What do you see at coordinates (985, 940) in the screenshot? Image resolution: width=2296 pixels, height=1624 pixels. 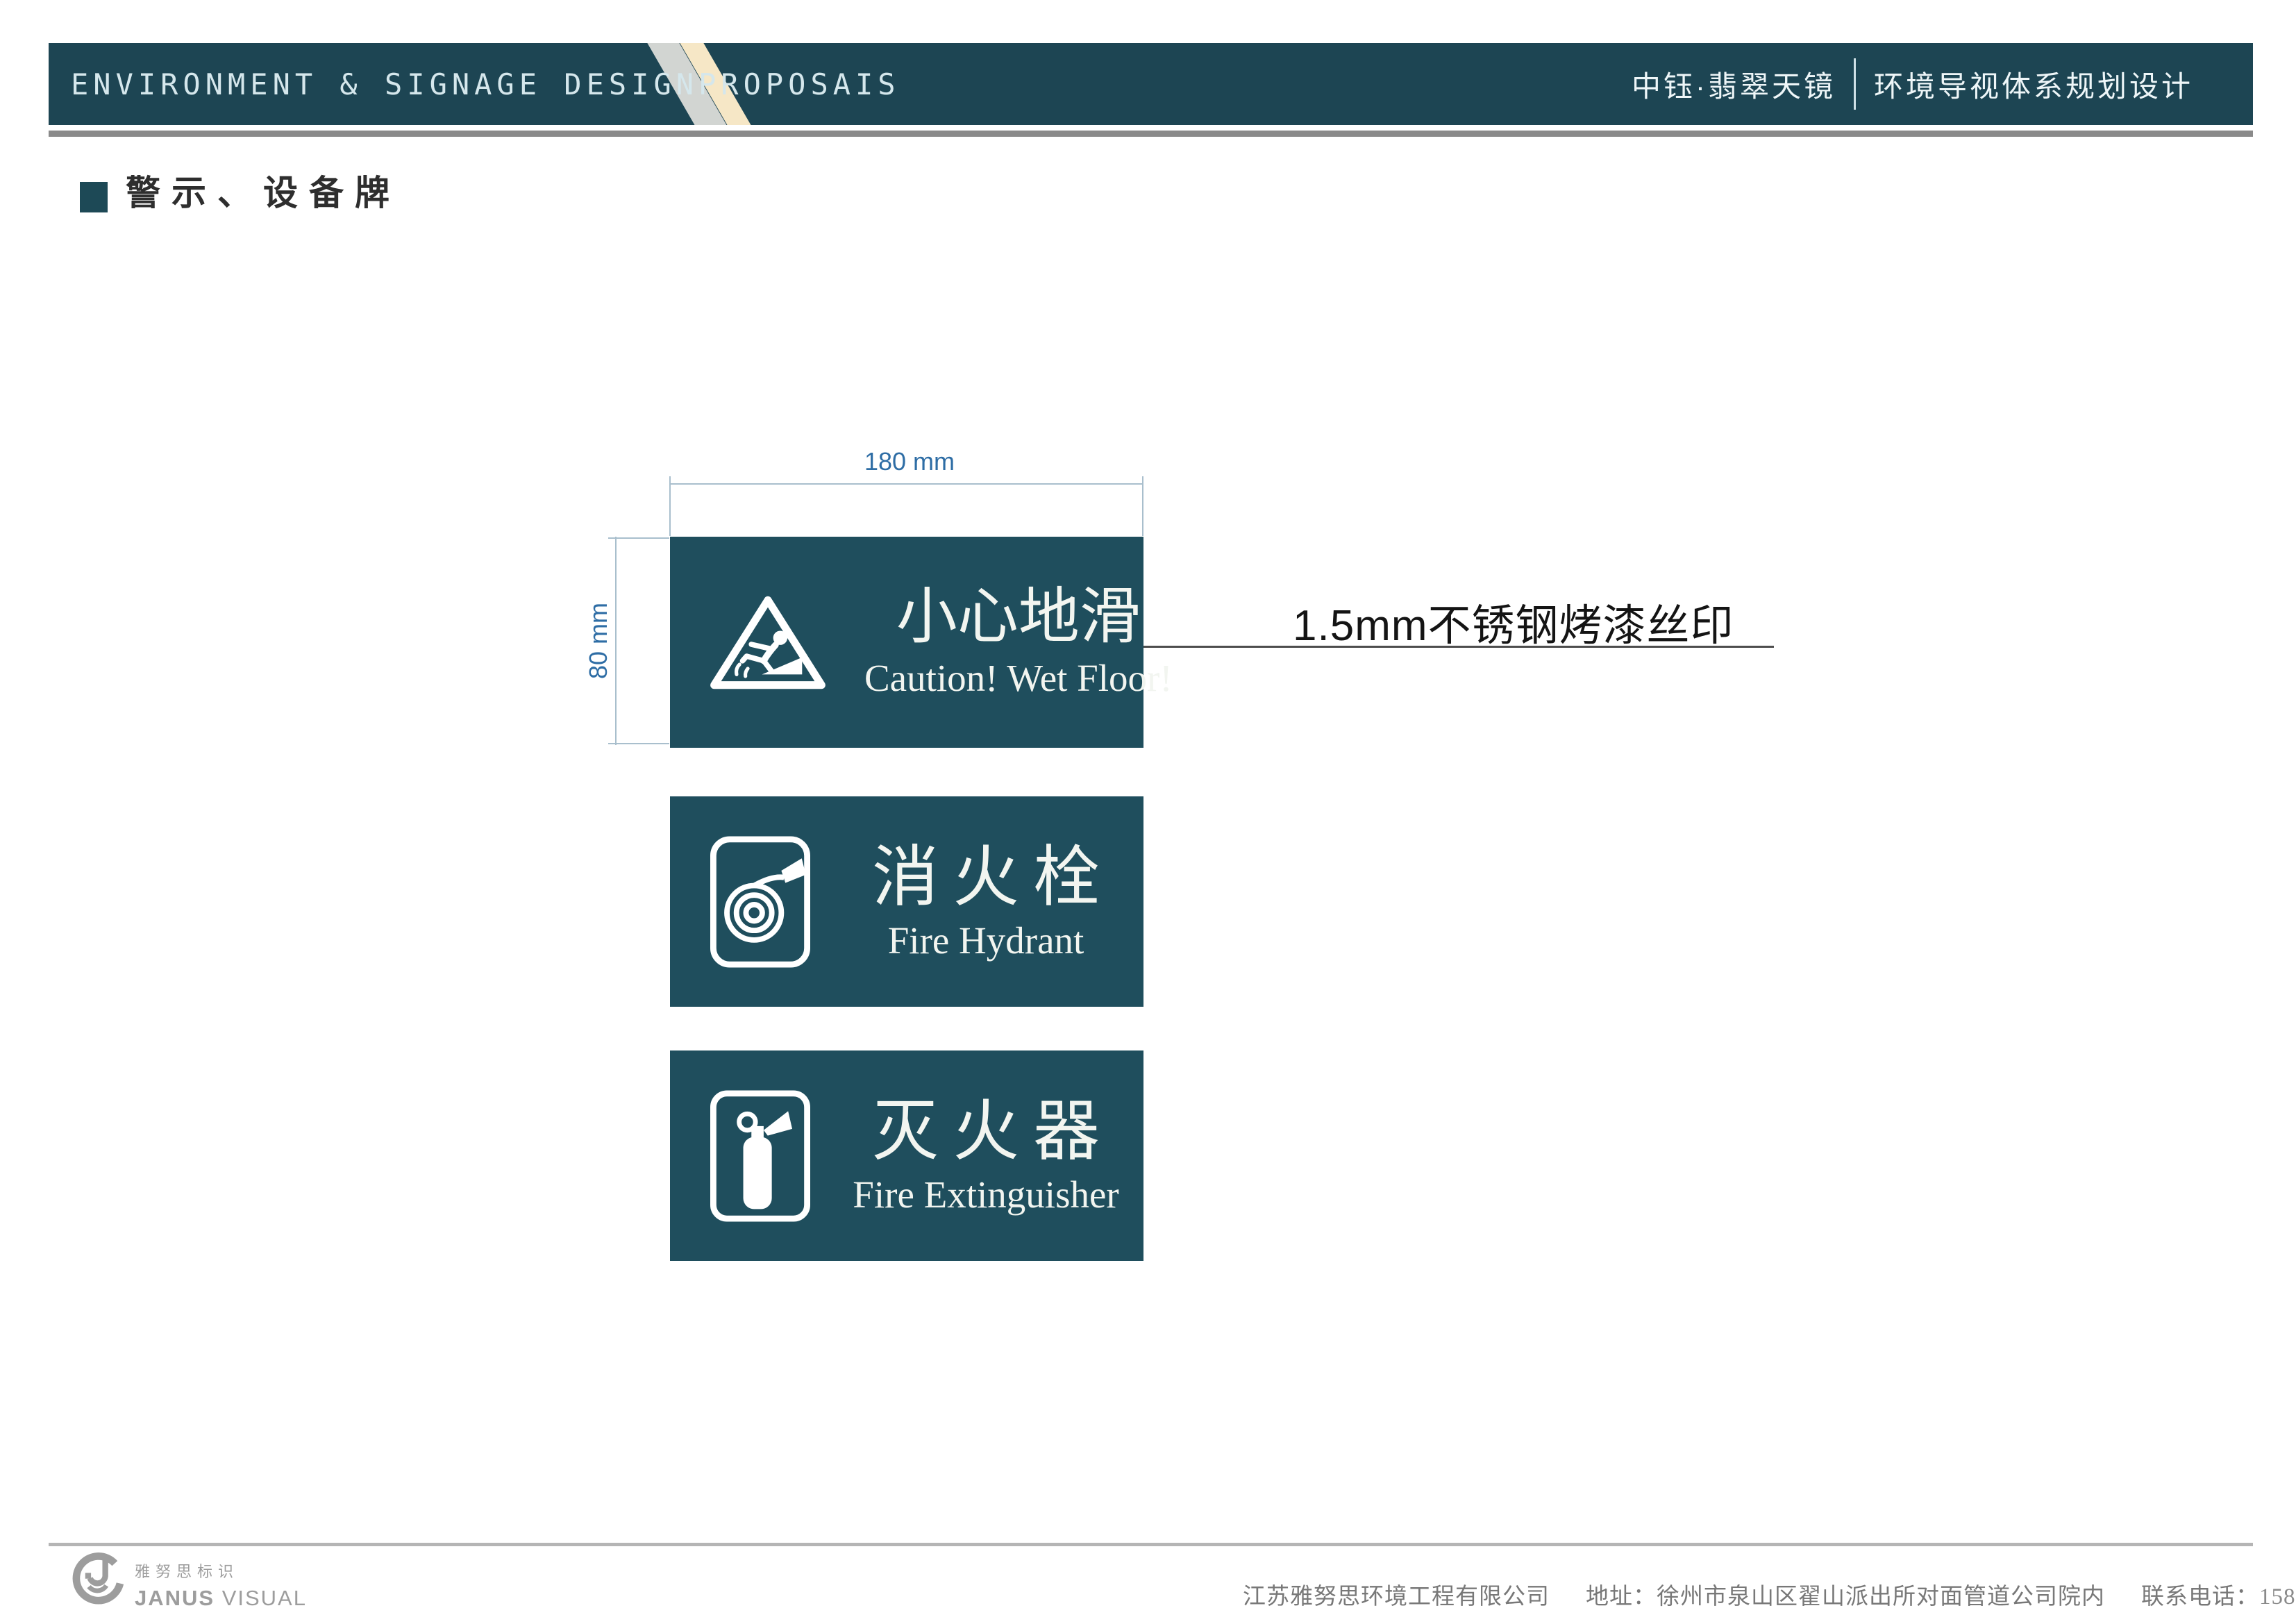 I see `sign-label-en: Fire Hydrant` at bounding box center [985, 940].